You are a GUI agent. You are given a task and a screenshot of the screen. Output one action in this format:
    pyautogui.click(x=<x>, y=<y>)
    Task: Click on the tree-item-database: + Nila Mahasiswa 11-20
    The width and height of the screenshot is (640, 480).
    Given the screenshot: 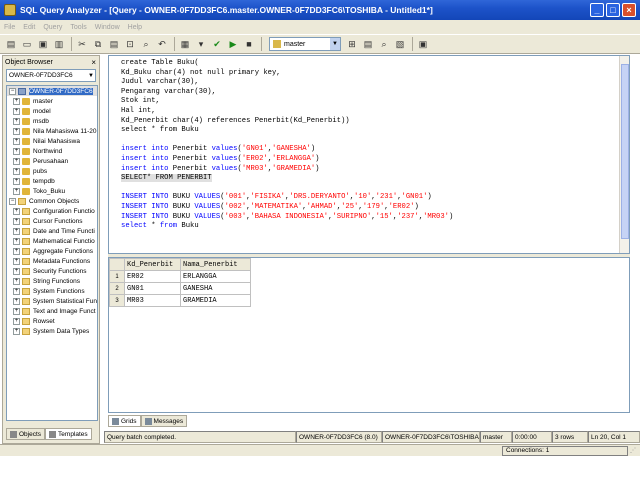 What is the action you would take?
    pyautogui.click(x=52, y=131)
    